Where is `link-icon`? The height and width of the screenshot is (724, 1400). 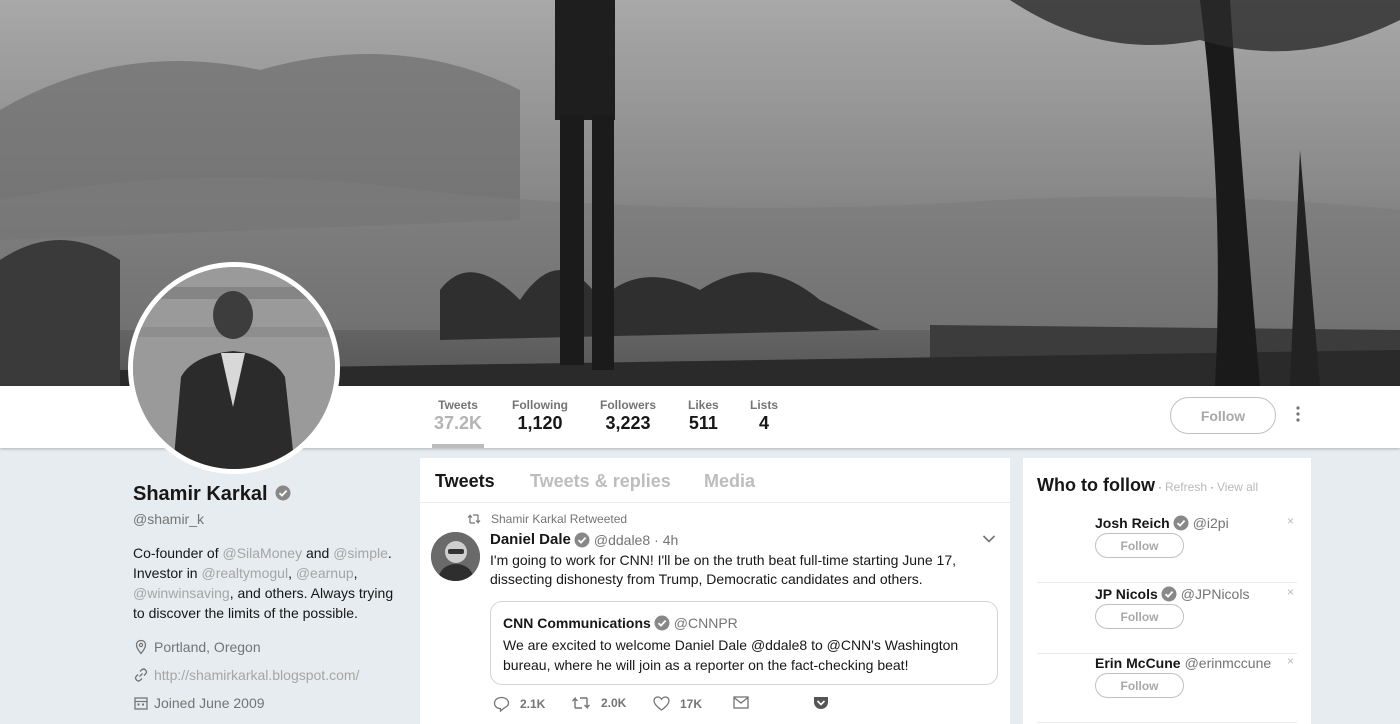 link-icon is located at coordinates (141, 674).